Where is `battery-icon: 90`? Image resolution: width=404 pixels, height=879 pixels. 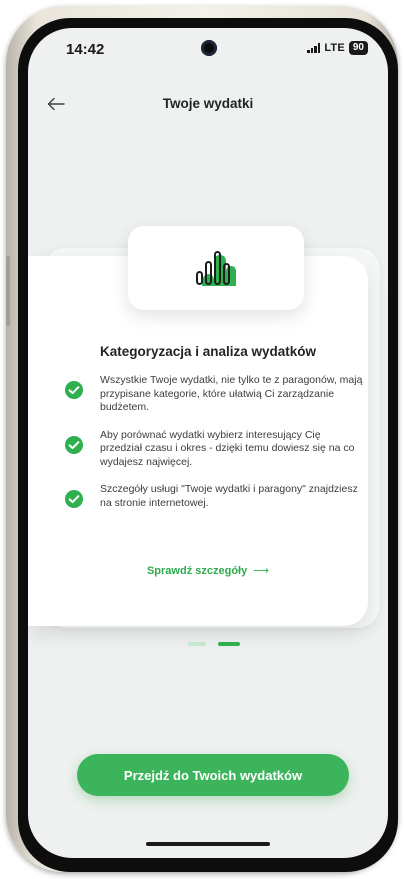 battery-icon: 90 is located at coordinates (358, 48).